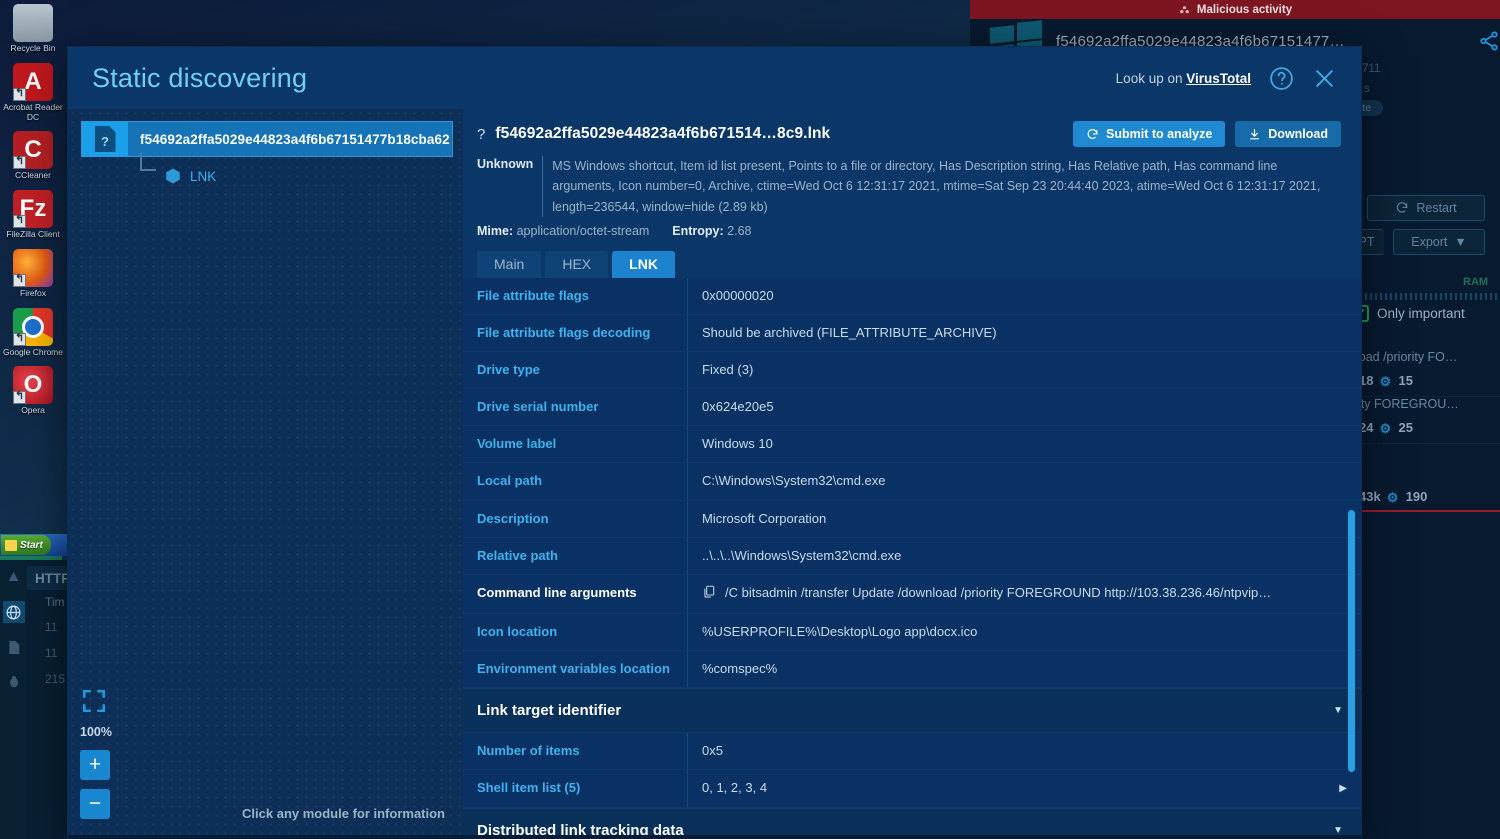  I want to click on row-value: 0x624e20e5, so click(738, 407).